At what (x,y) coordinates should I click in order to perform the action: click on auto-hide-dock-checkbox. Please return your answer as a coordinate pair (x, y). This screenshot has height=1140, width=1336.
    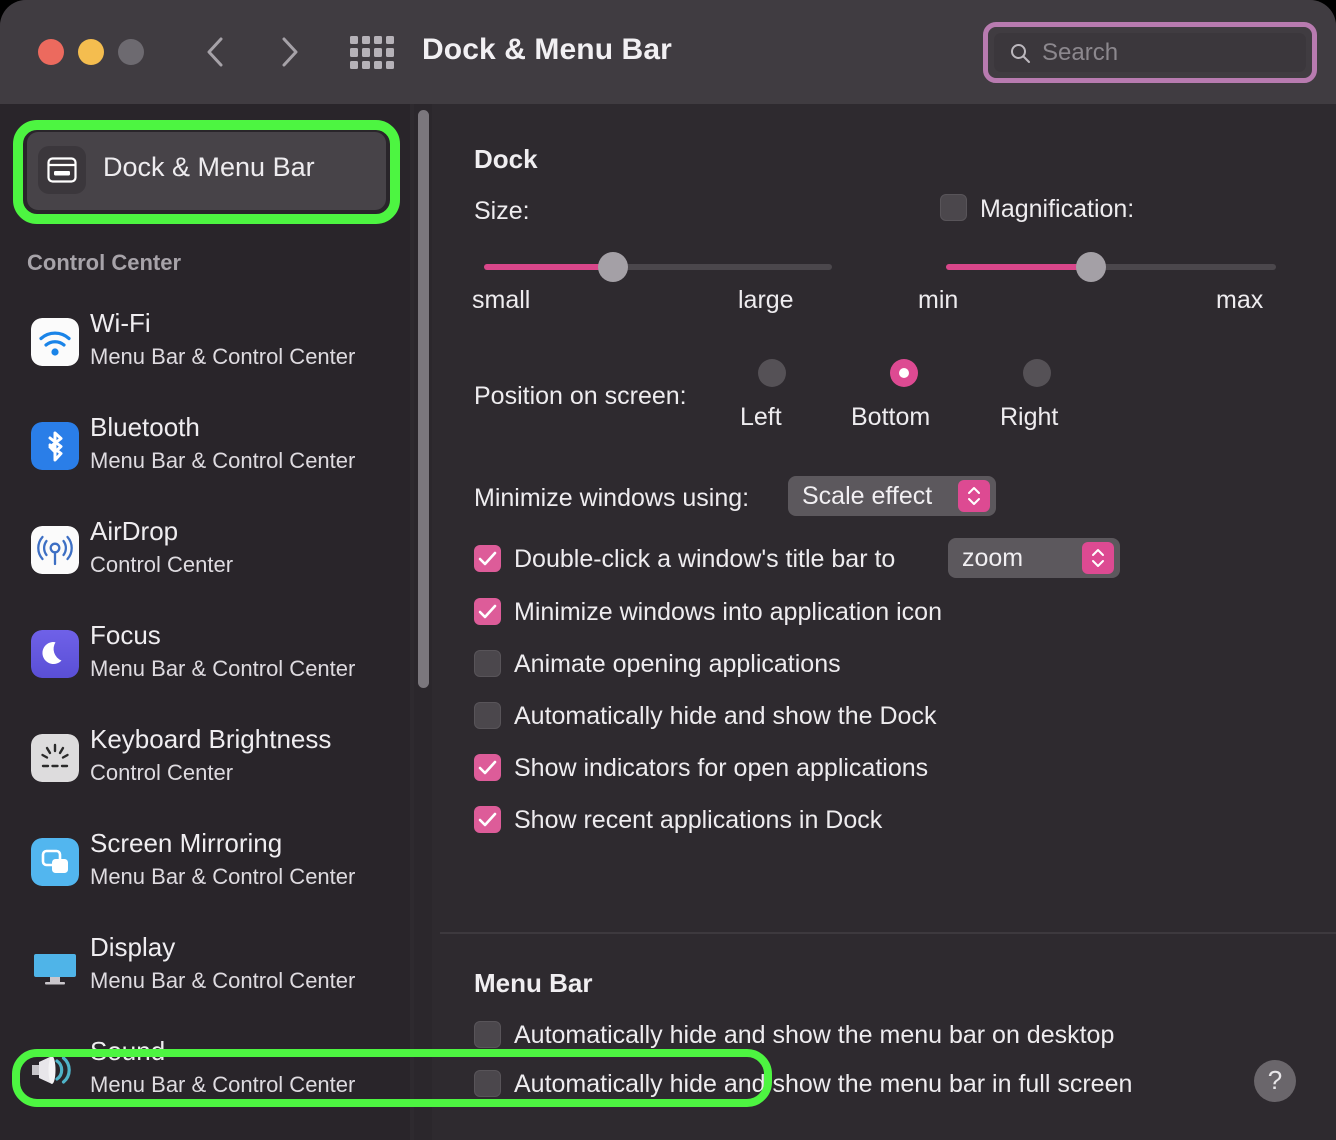
    Looking at the image, I should click on (487, 715).